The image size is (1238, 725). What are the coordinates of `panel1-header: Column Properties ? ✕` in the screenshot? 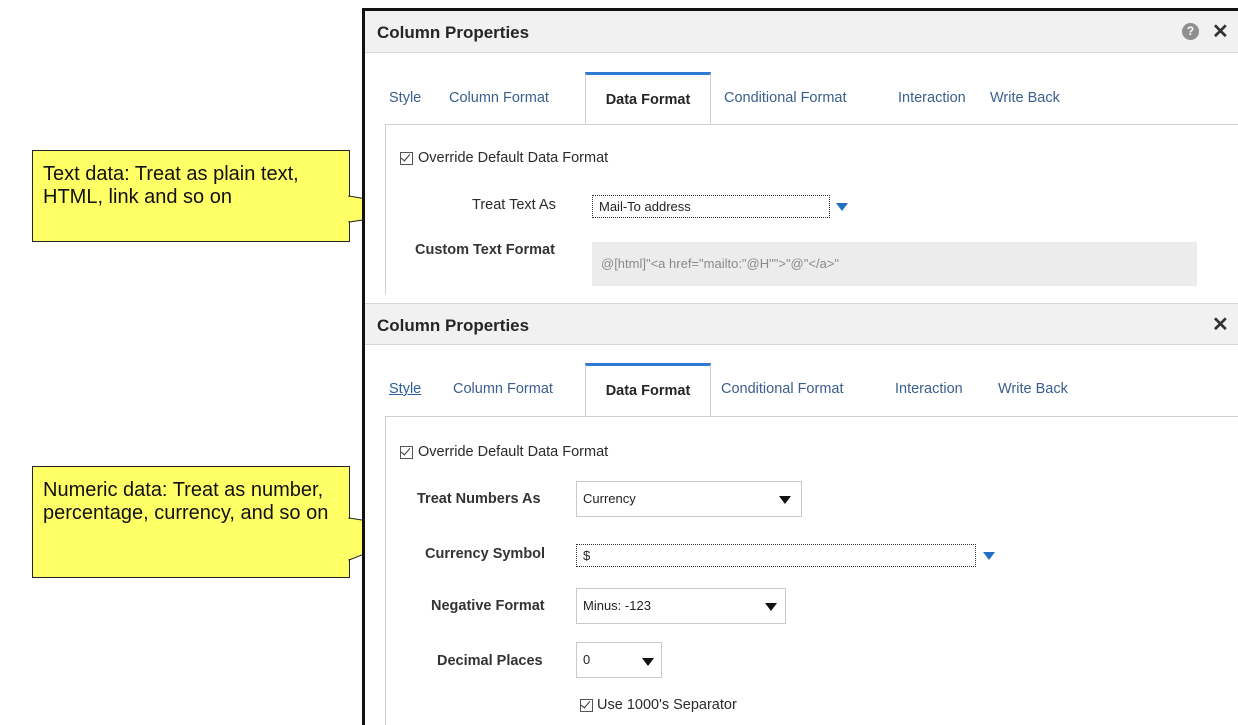 It's located at (801, 32).